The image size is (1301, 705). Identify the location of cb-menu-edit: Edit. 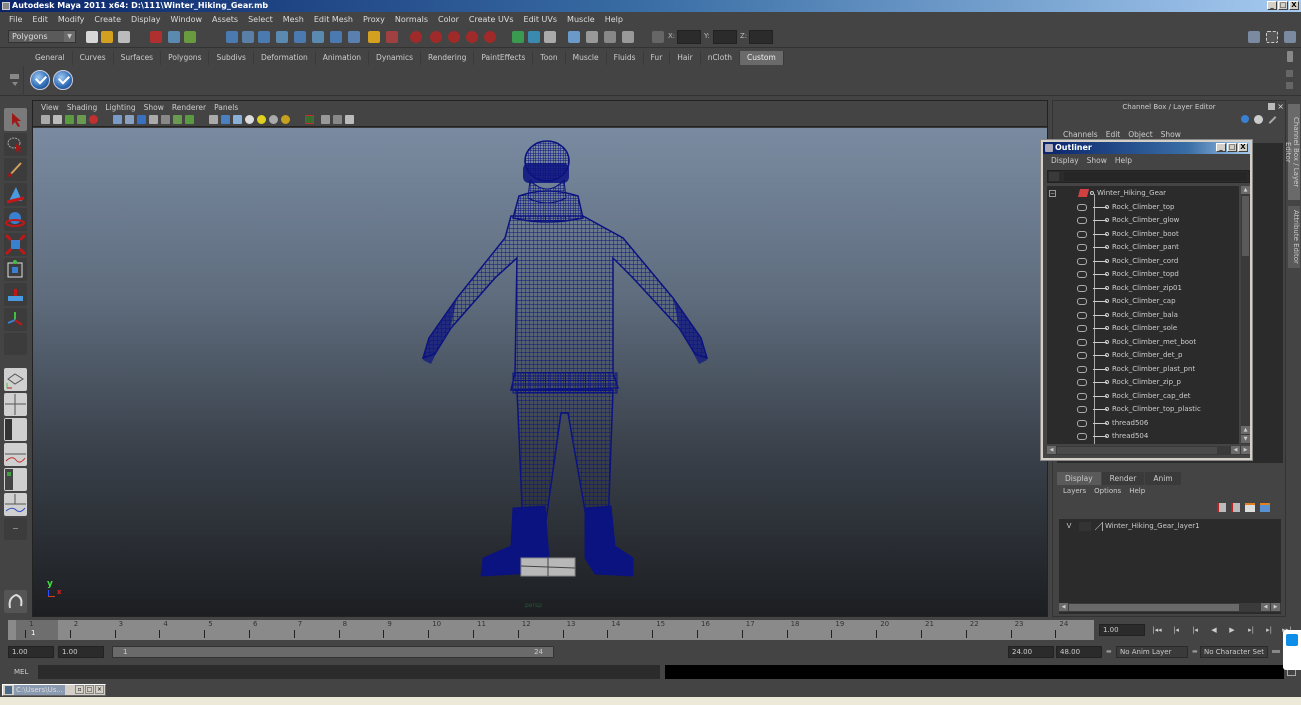
(1113, 134).